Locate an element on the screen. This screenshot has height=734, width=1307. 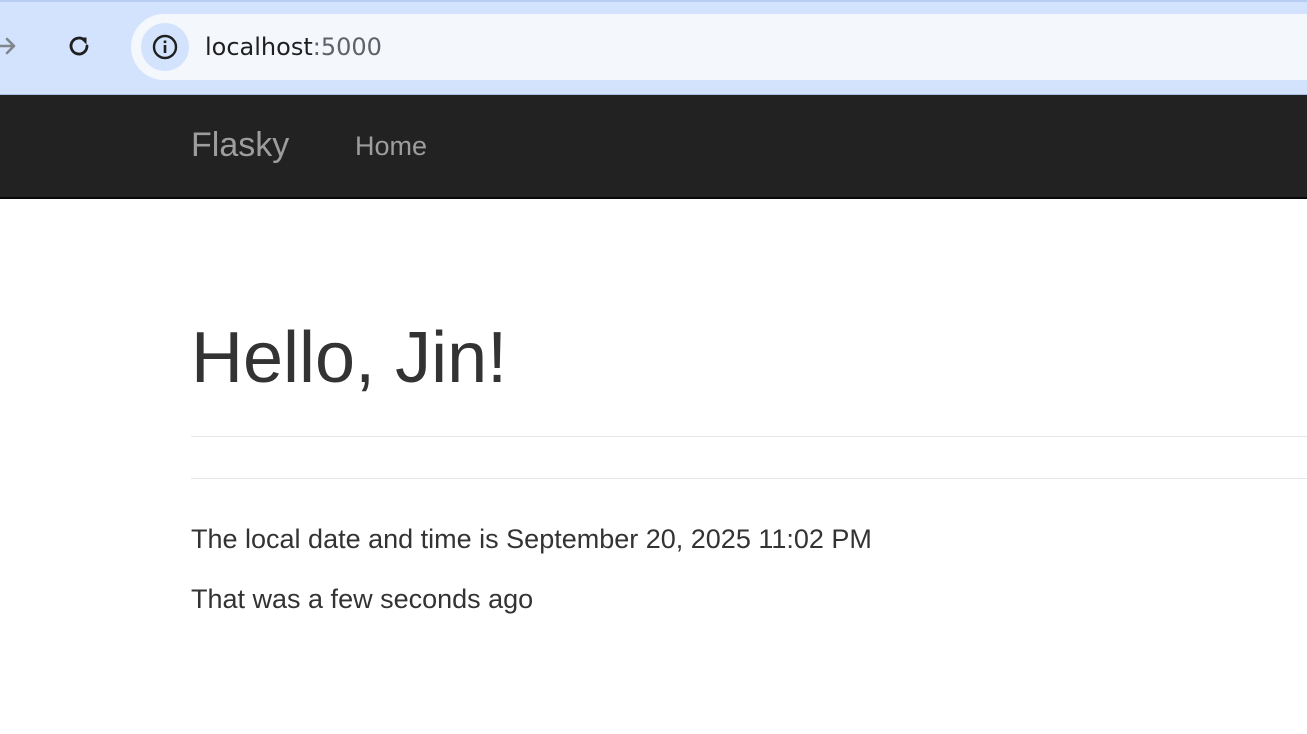
site-info-button is located at coordinates (165, 47).